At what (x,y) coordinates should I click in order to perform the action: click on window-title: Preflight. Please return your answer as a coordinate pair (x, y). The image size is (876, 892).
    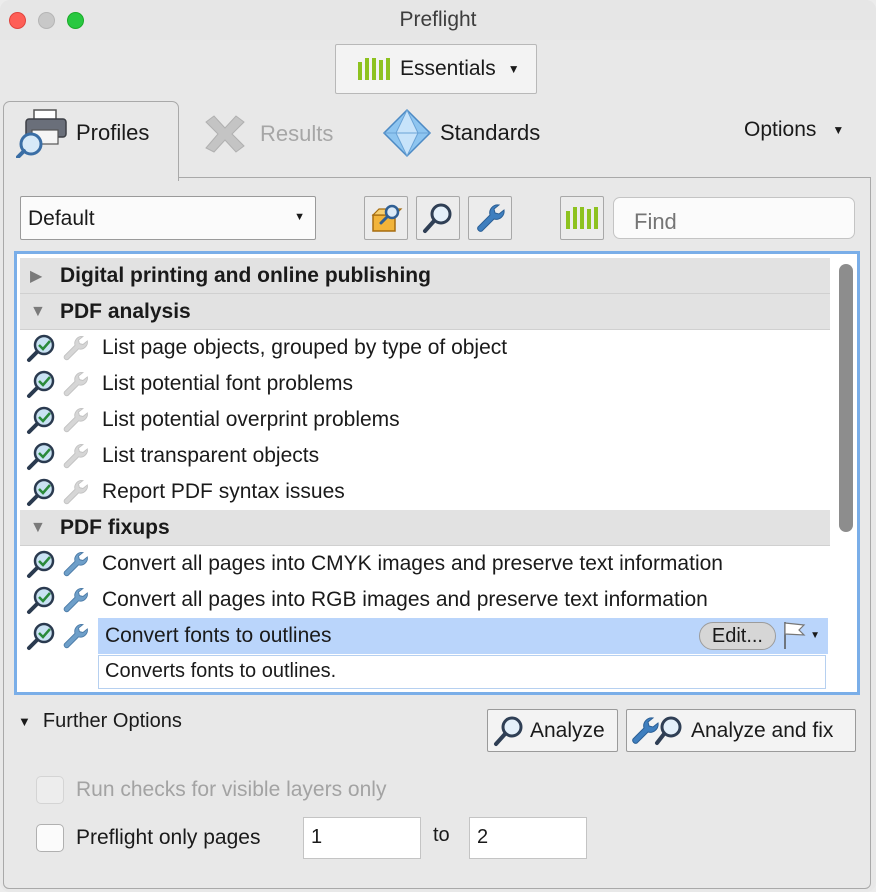
    Looking at the image, I should click on (438, 19).